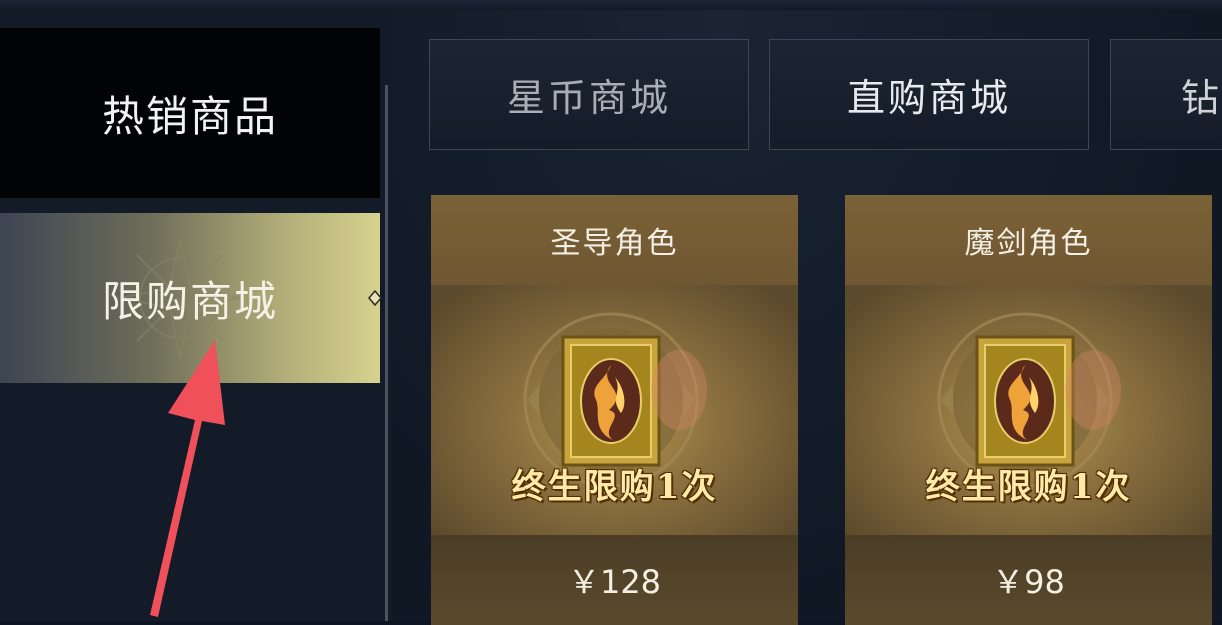 The height and width of the screenshot is (625, 1222). What do you see at coordinates (928, 98) in the screenshot?
I see `tab-label: 直购商城` at bounding box center [928, 98].